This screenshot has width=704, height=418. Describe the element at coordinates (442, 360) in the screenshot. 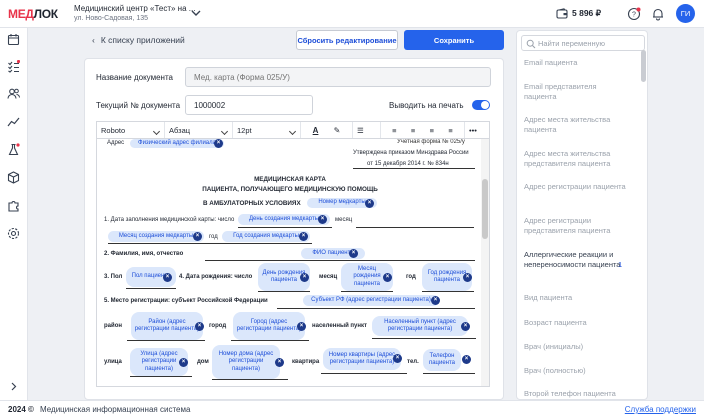

I see `chip-phone: Телефон пациента` at that location.